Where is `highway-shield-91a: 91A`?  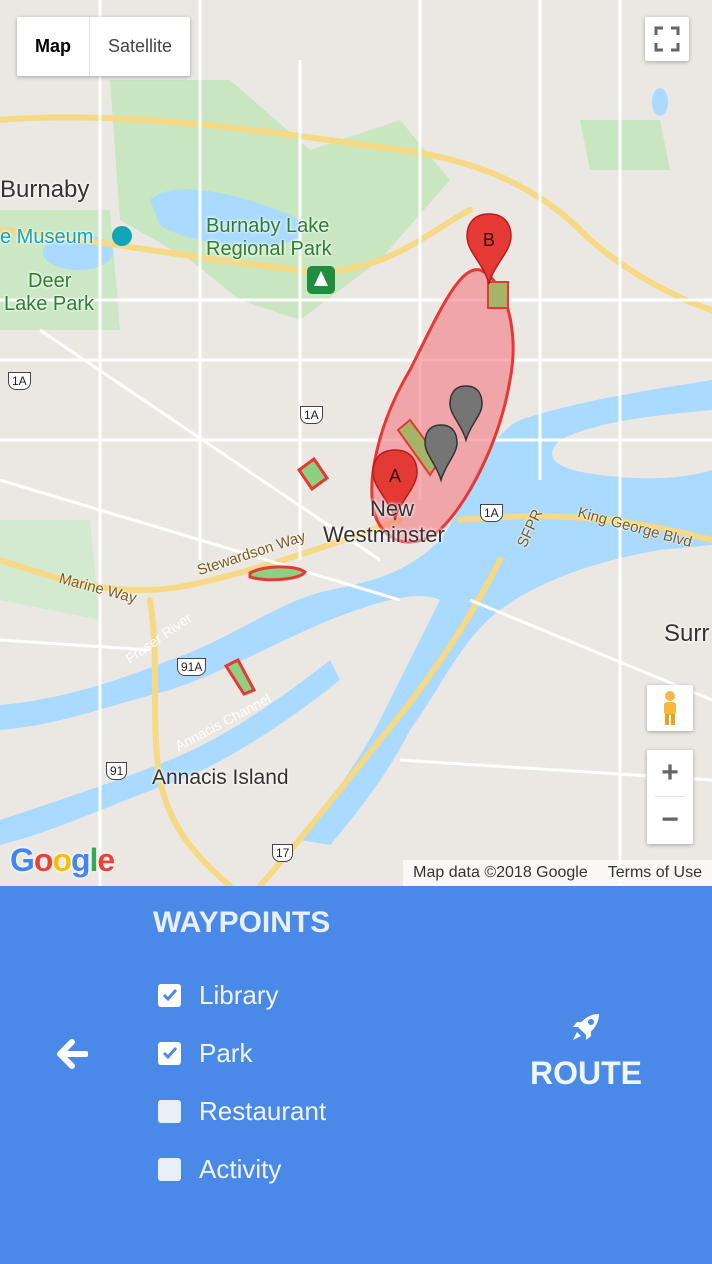
highway-shield-91a: 91A is located at coordinates (192, 667).